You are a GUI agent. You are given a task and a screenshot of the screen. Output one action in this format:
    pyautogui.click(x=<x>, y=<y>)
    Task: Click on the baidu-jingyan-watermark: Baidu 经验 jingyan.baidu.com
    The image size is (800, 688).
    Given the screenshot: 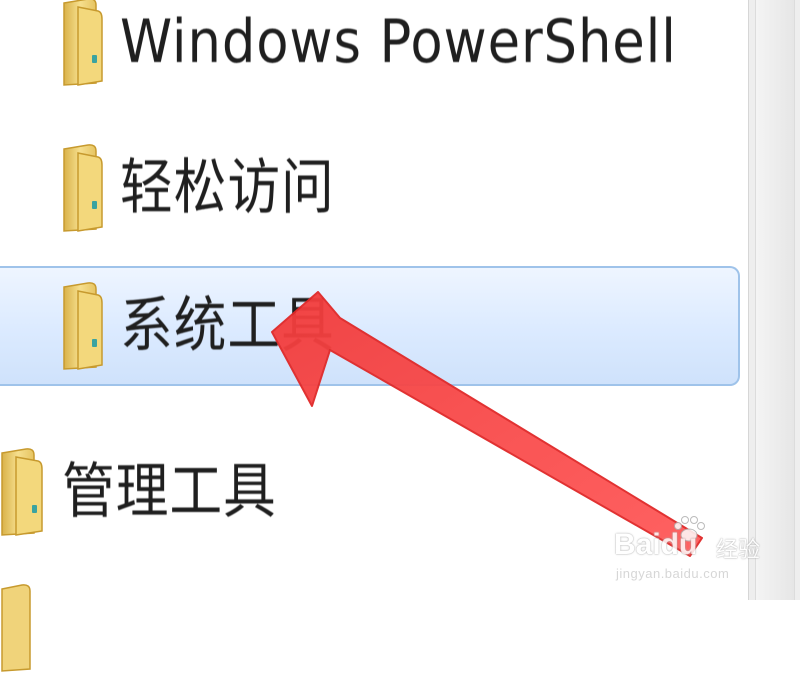 What is the action you would take?
    pyautogui.click(x=687, y=552)
    